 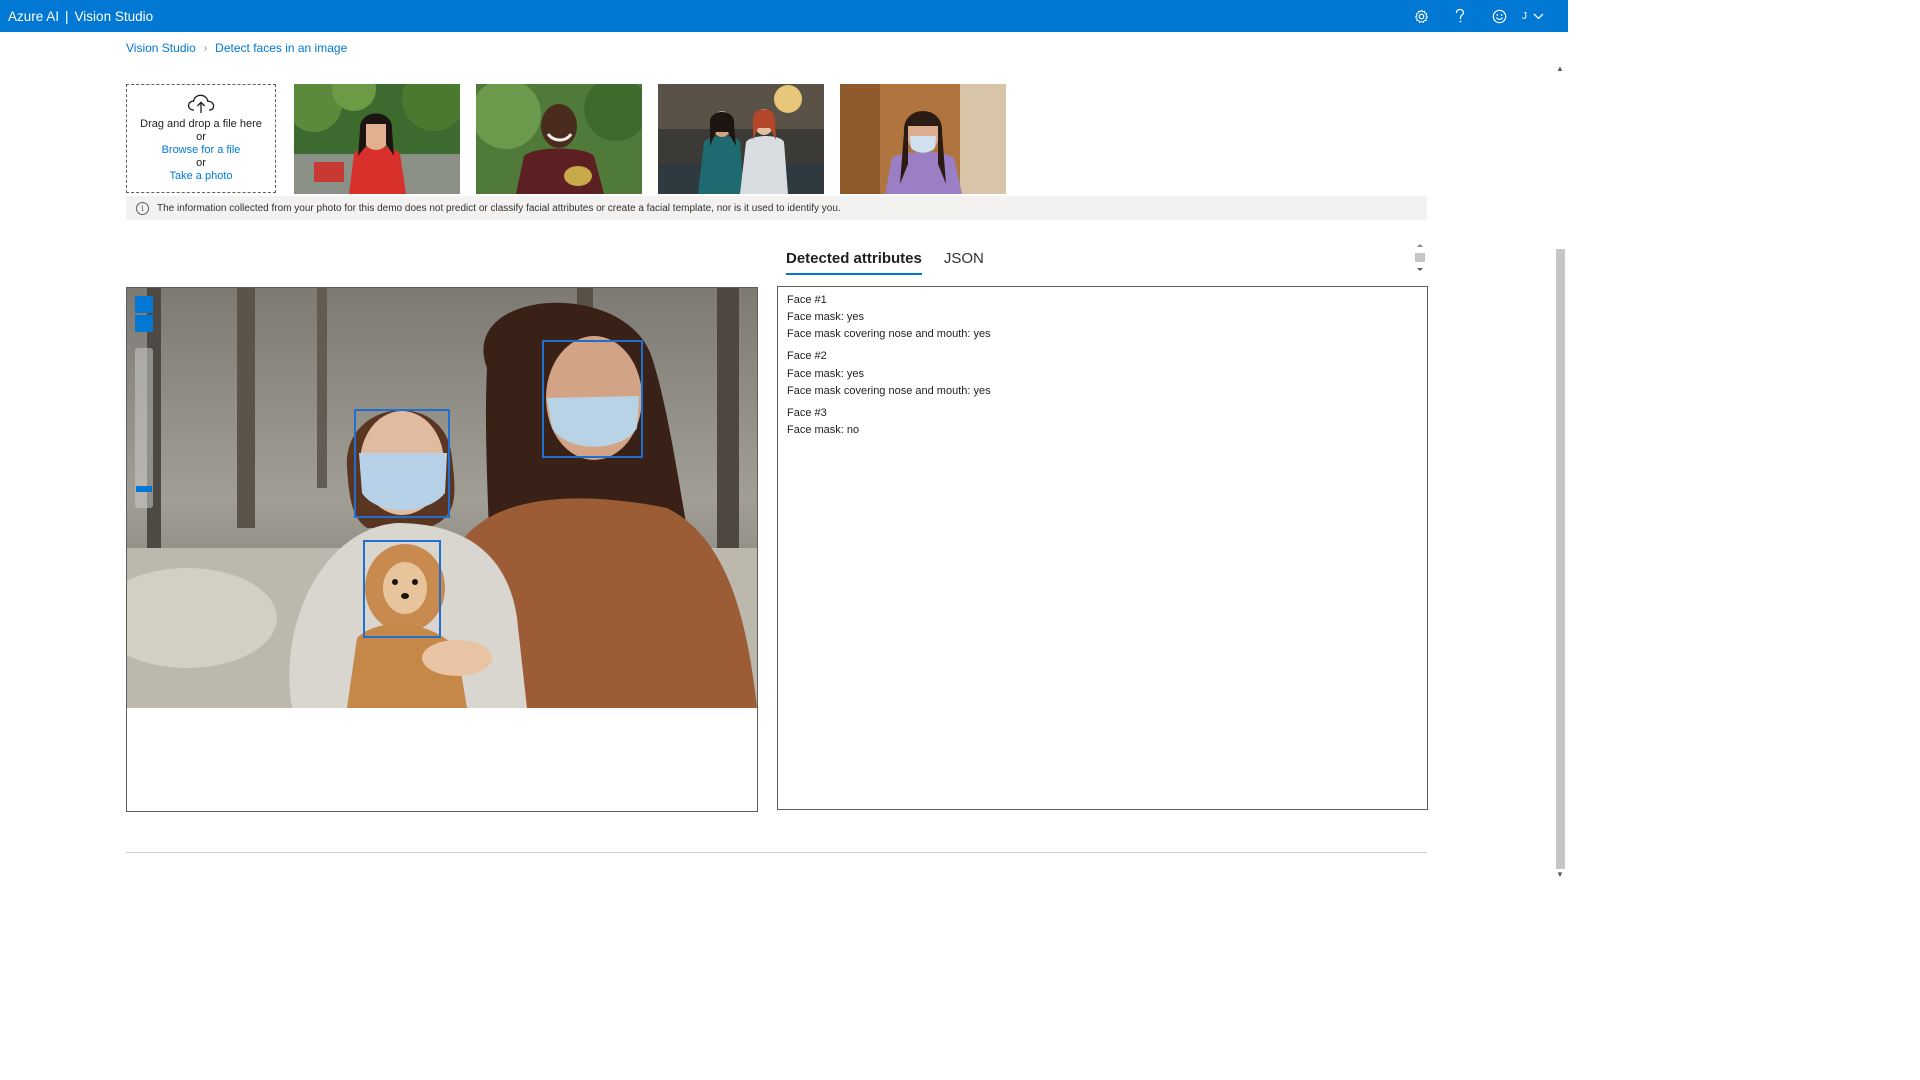 What do you see at coordinates (964, 262) in the screenshot?
I see `tab-json: JSON` at bounding box center [964, 262].